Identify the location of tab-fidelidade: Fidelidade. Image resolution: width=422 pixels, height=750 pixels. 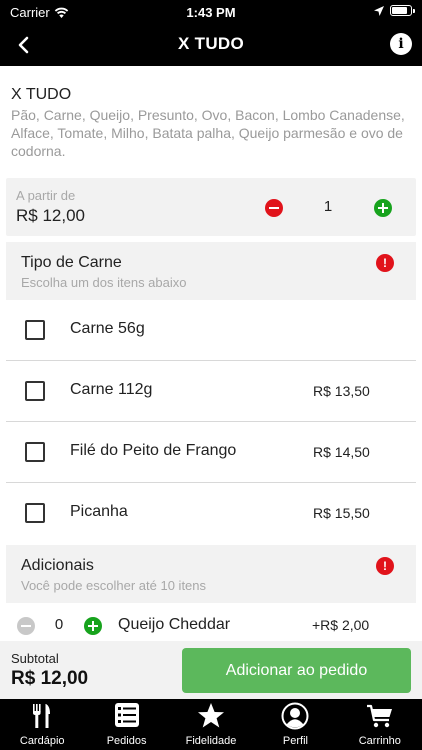
(211, 724).